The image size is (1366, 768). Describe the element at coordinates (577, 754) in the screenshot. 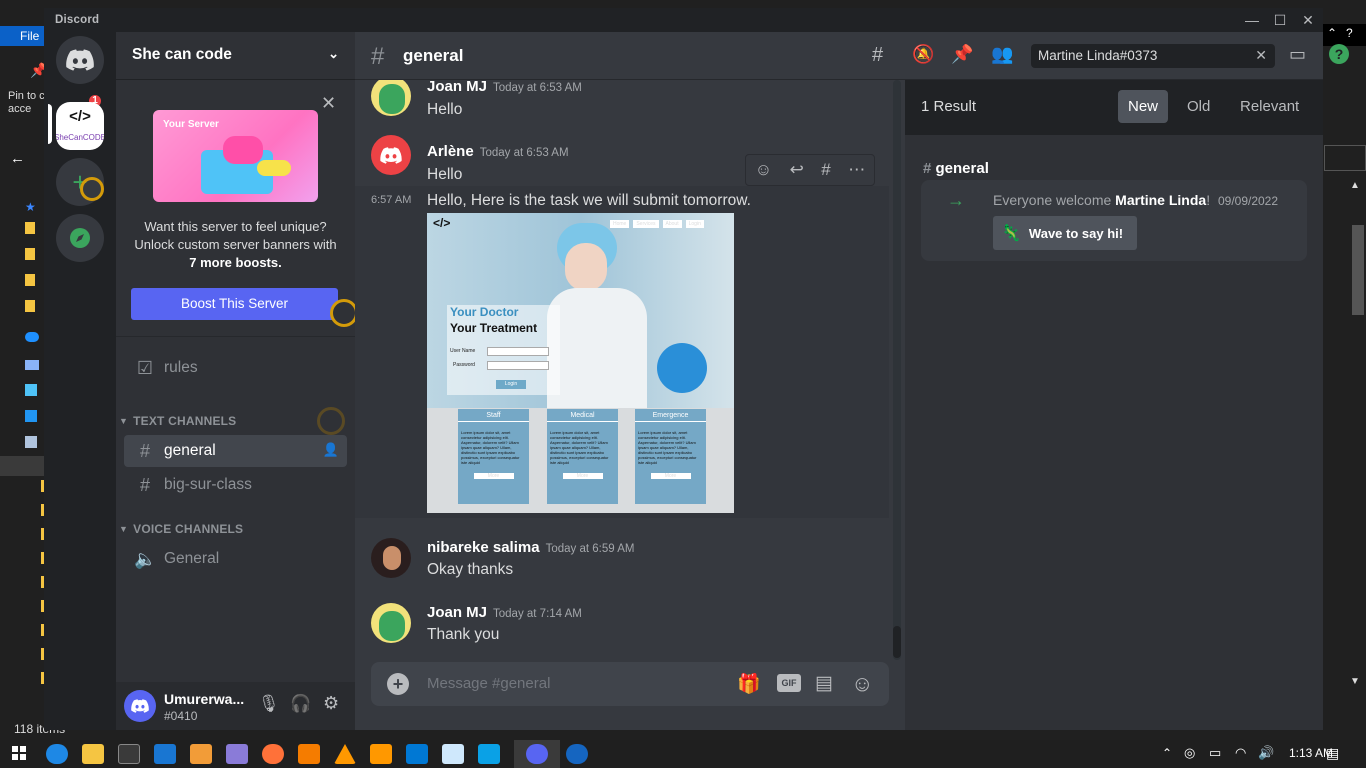

I see `bluetooth-icon` at that location.